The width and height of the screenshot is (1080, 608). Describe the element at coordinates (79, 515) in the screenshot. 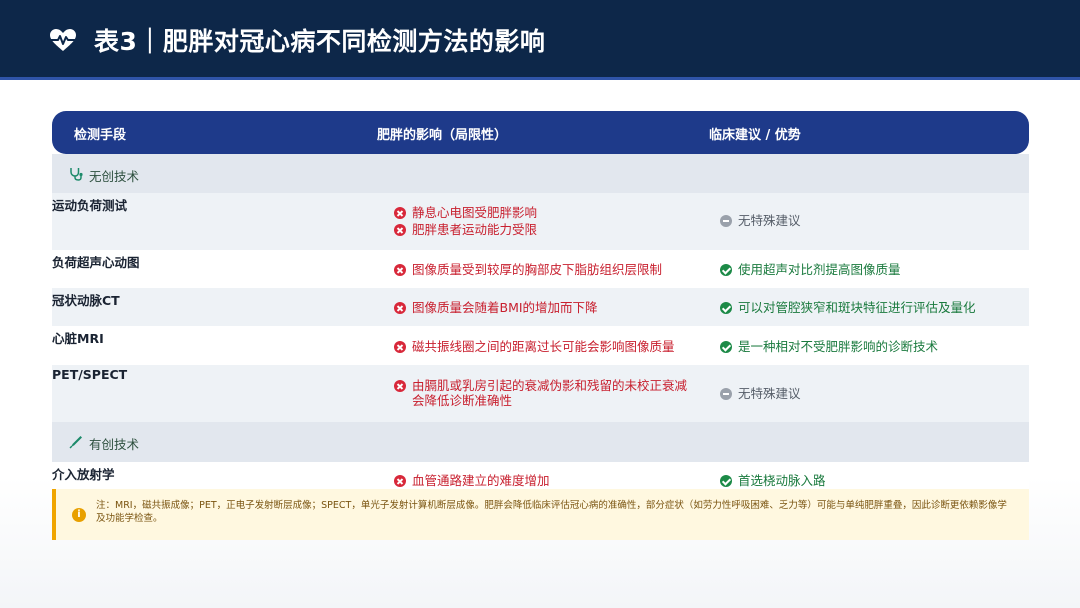

I see `info-icon: i` at that location.